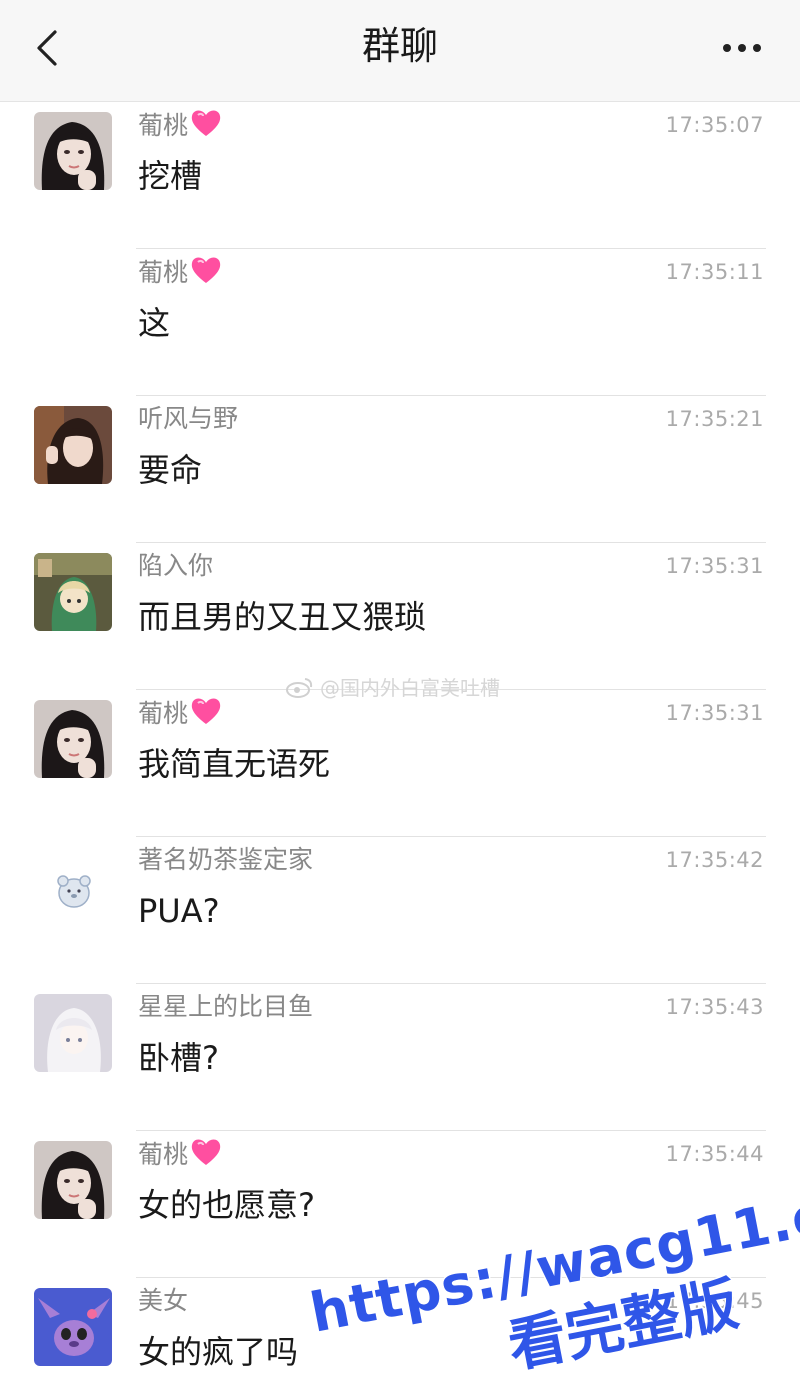 The height and width of the screenshot is (1380, 800). What do you see at coordinates (714, 419) in the screenshot?
I see `message-time: 17:35:21` at bounding box center [714, 419].